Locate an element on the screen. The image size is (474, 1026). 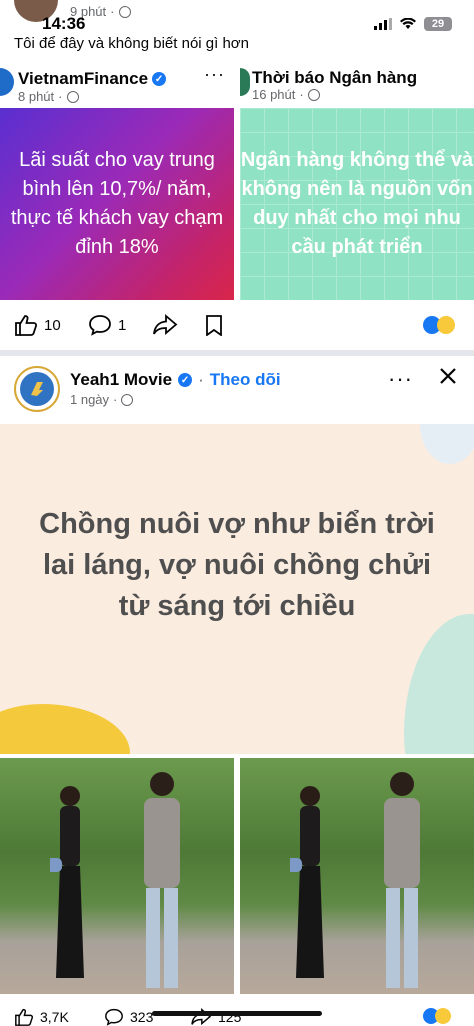
battery-icon: 29 is located at coordinates (438, 24).